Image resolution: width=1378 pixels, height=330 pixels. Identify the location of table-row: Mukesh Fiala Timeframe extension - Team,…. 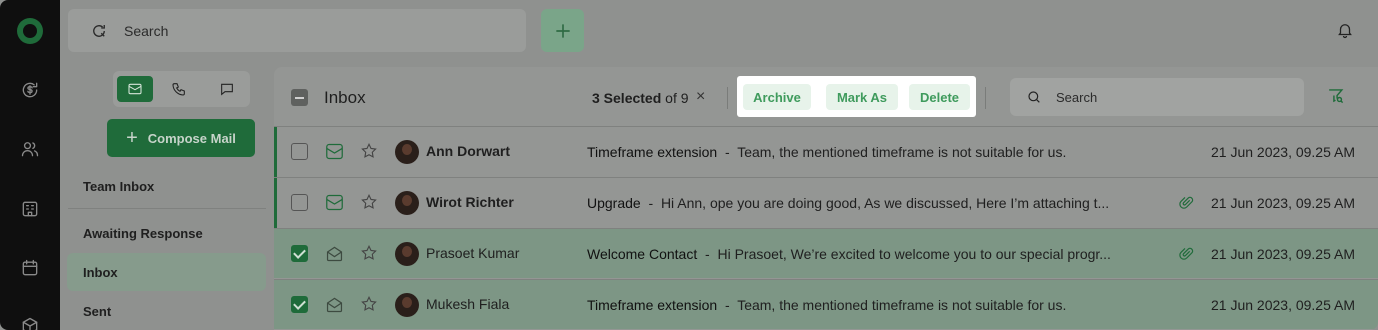
(826, 304).